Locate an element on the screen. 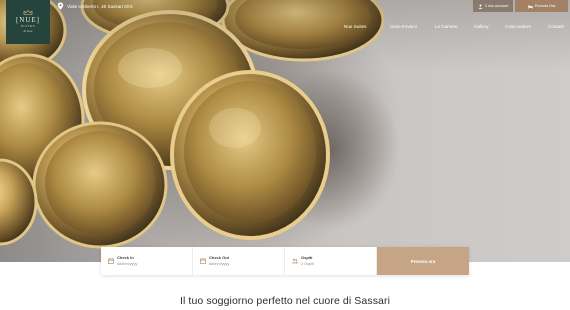 The image size is (570, 310). nav-item-gallery: Gallery is located at coordinates (481, 26).